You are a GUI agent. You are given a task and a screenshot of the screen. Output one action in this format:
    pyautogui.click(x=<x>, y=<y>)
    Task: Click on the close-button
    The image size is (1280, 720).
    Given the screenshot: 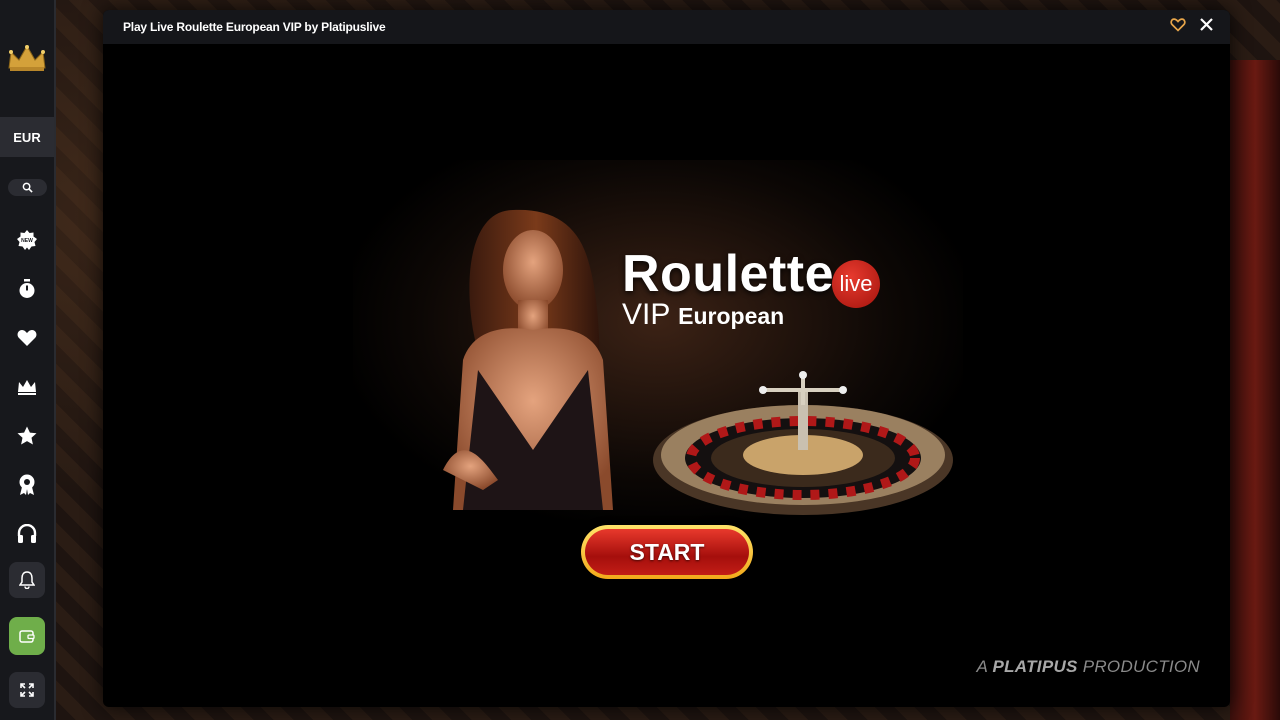 What is the action you would take?
    pyautogui.click(x=1209, y=27)
    